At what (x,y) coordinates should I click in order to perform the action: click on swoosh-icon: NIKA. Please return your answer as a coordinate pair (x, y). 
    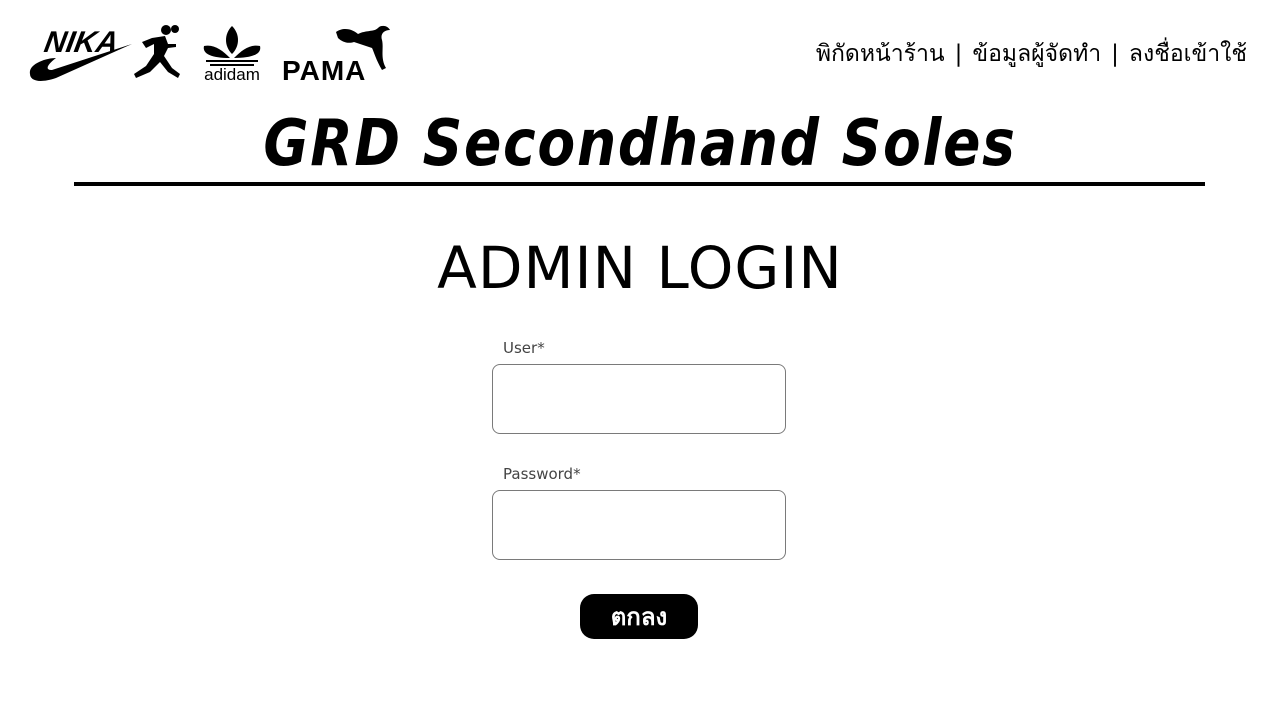
    Looking at the image, I should click on (81, 53).